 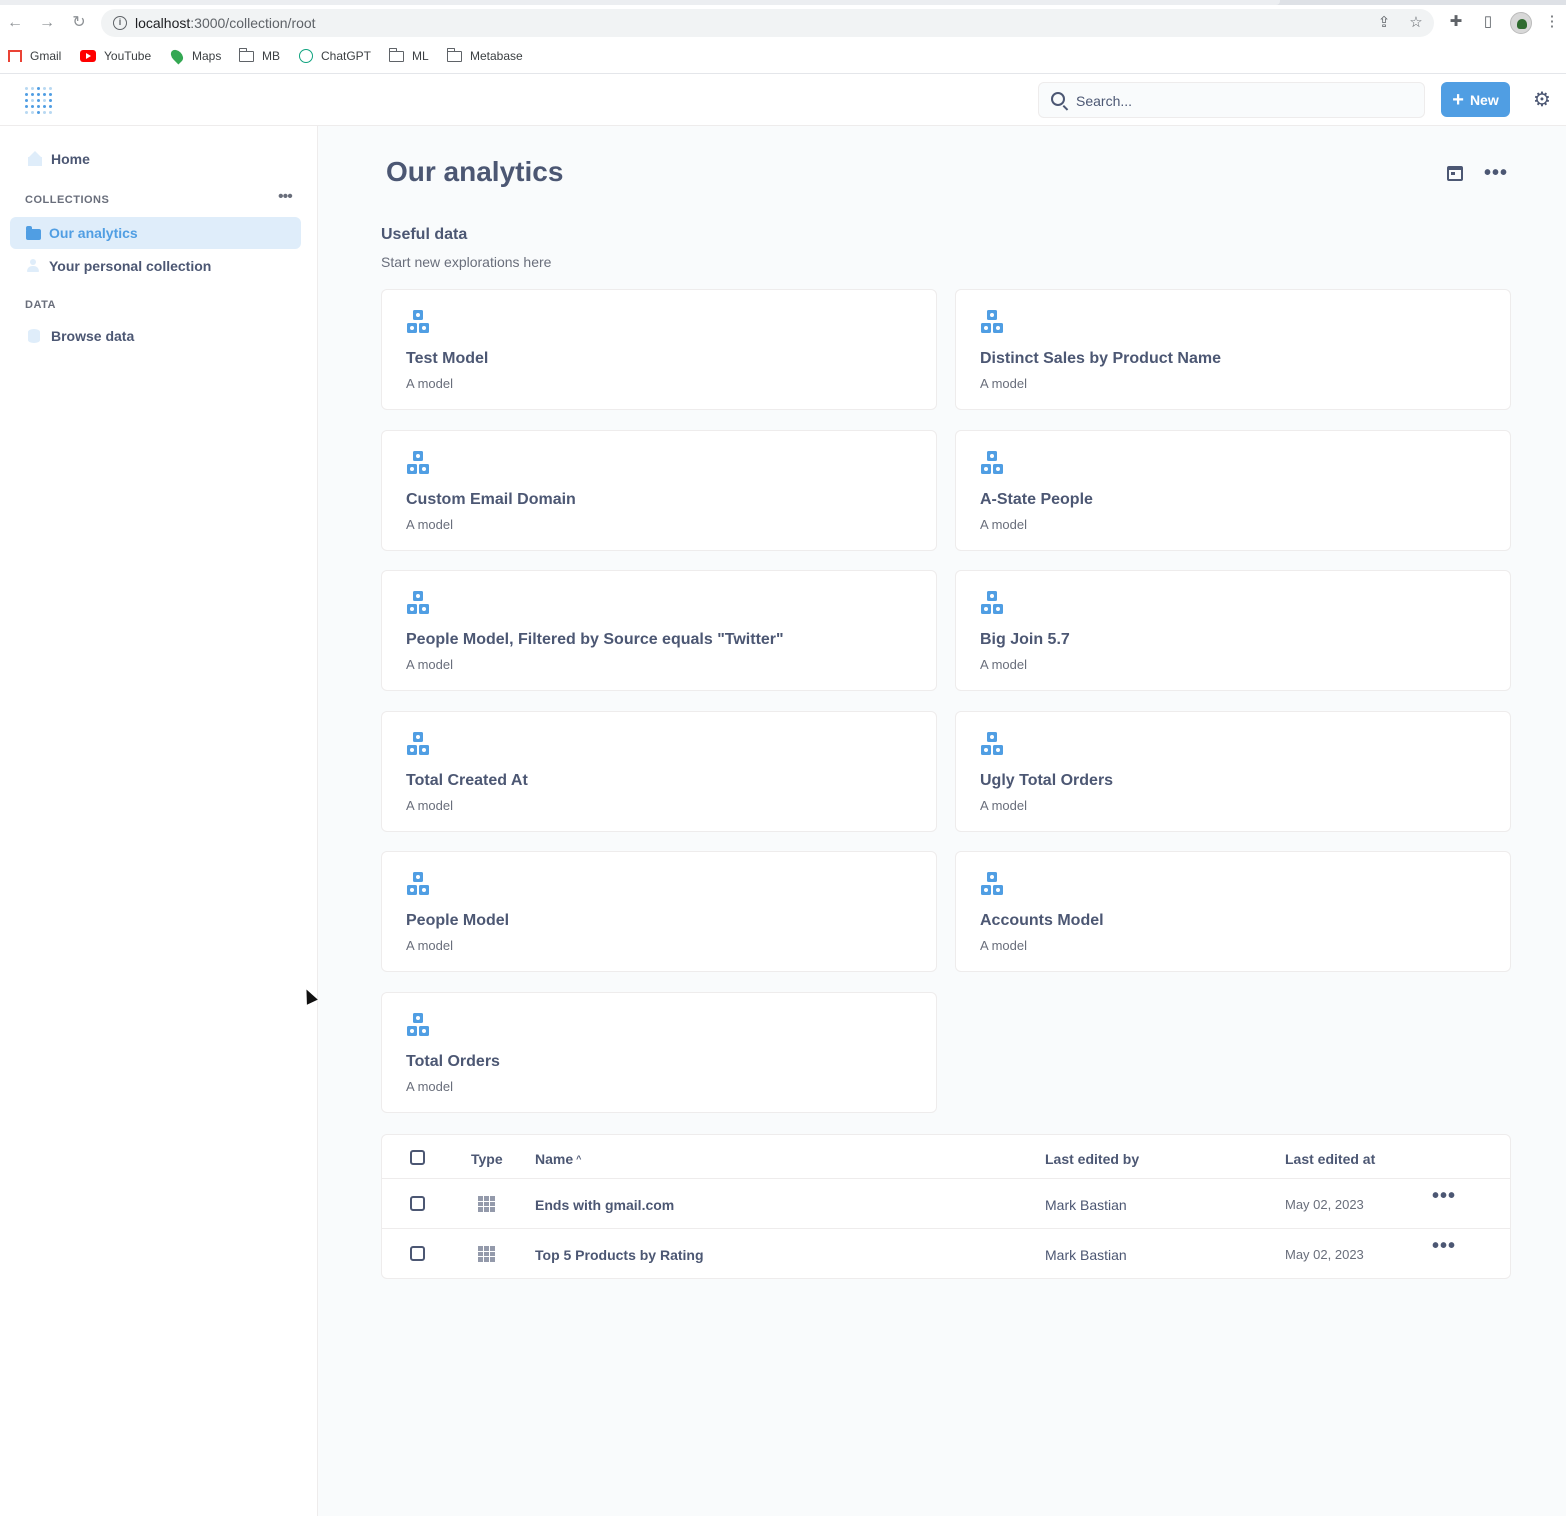 I want to click on column-header-last-edited-at: Last edited at, so click(x=1330, y=1159).